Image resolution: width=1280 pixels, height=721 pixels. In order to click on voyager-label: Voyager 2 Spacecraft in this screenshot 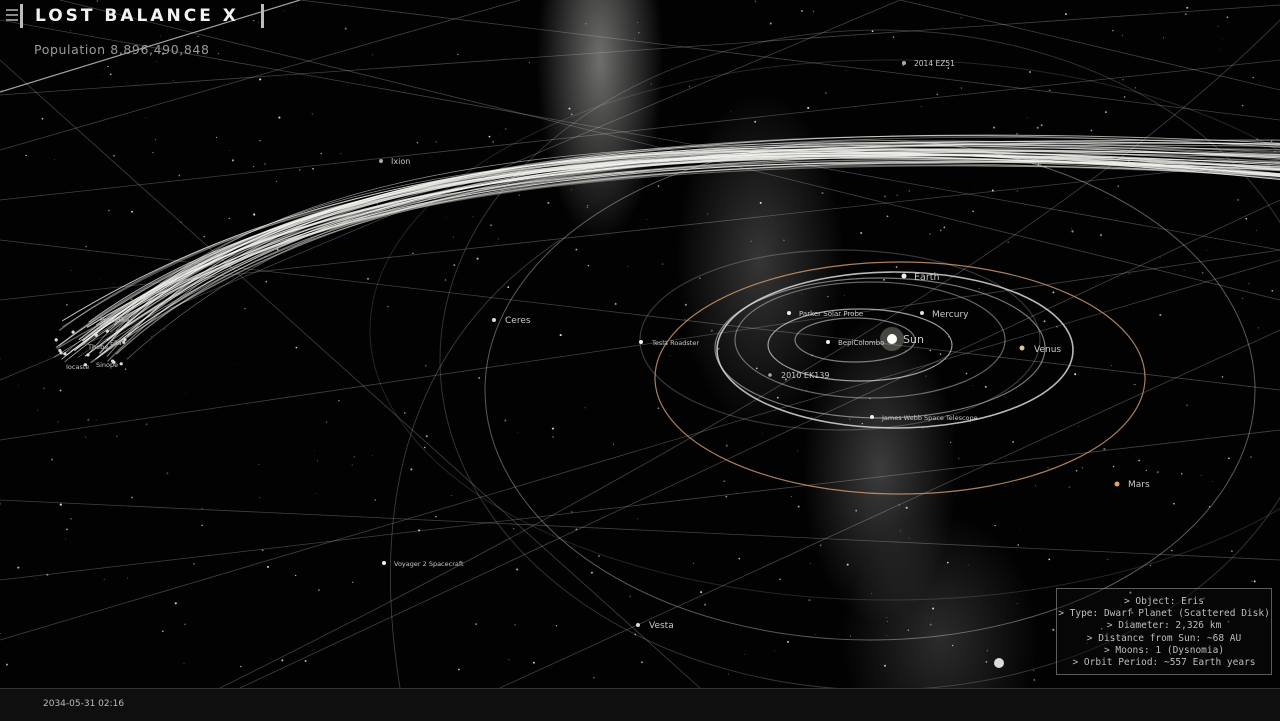, I will do `click(429, 564)`.